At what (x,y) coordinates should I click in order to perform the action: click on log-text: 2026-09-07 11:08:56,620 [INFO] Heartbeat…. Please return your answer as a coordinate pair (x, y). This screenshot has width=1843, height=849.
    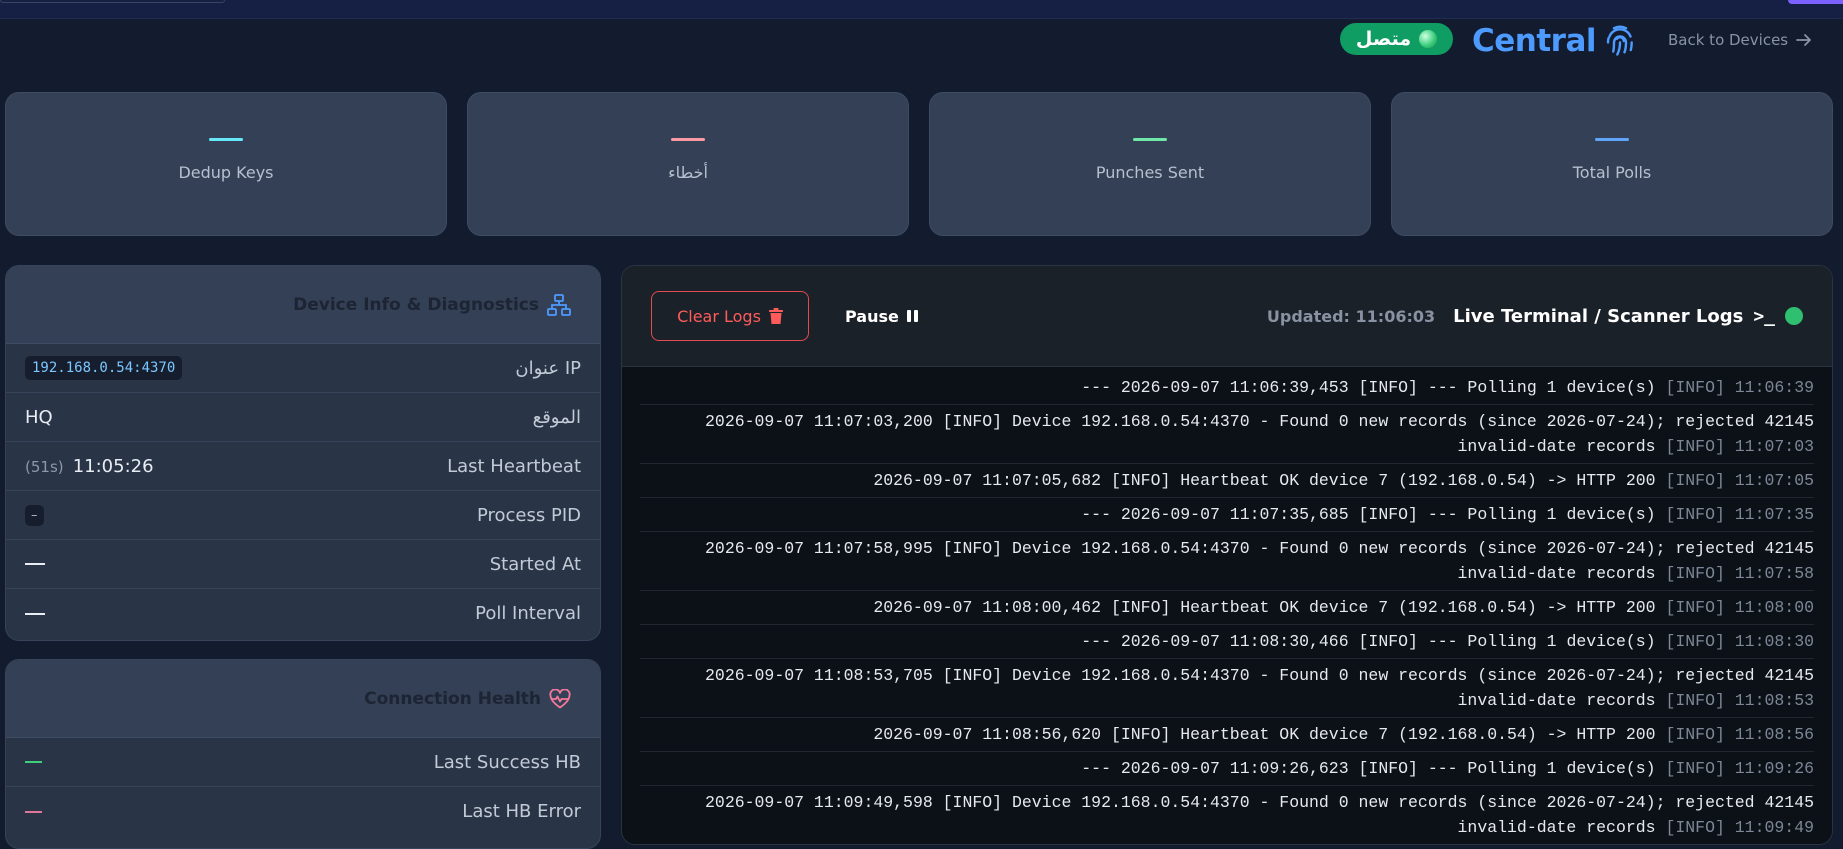
    Looking at the image, I should click on (1264, 734).